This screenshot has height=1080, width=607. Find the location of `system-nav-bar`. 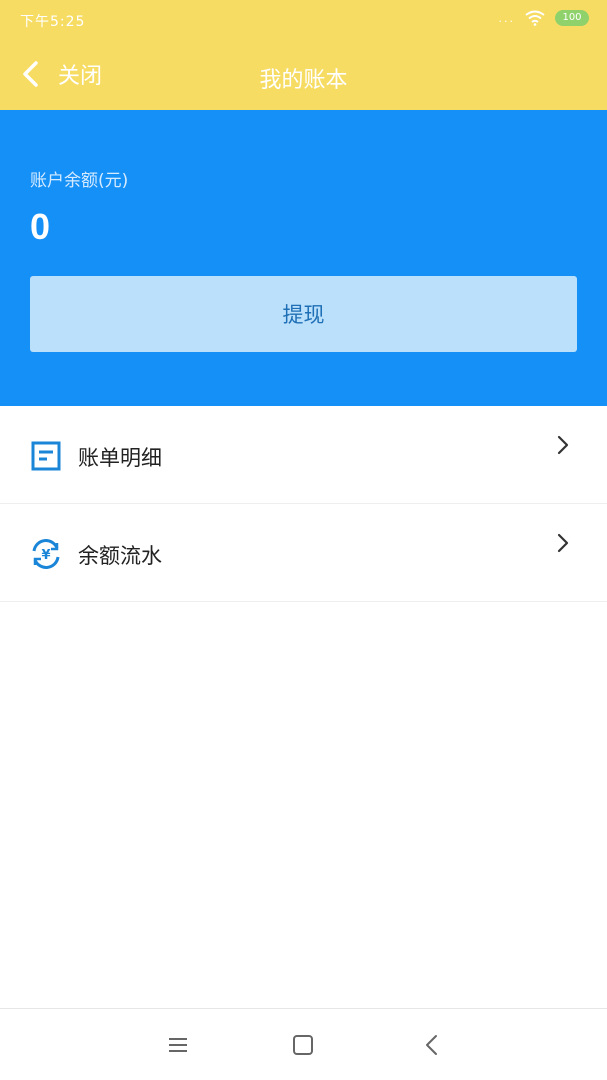

system-nav-bar is located at coordinates (303, 1044).